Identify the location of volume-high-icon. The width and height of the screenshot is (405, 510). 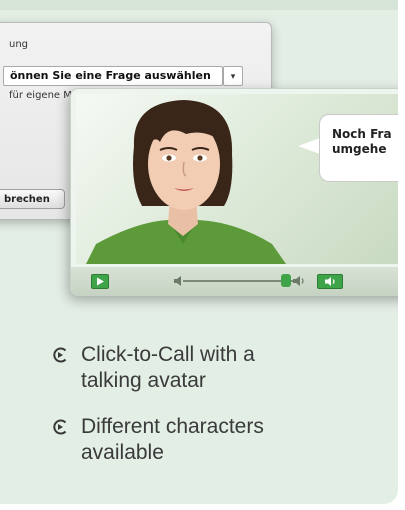
(298, 281).